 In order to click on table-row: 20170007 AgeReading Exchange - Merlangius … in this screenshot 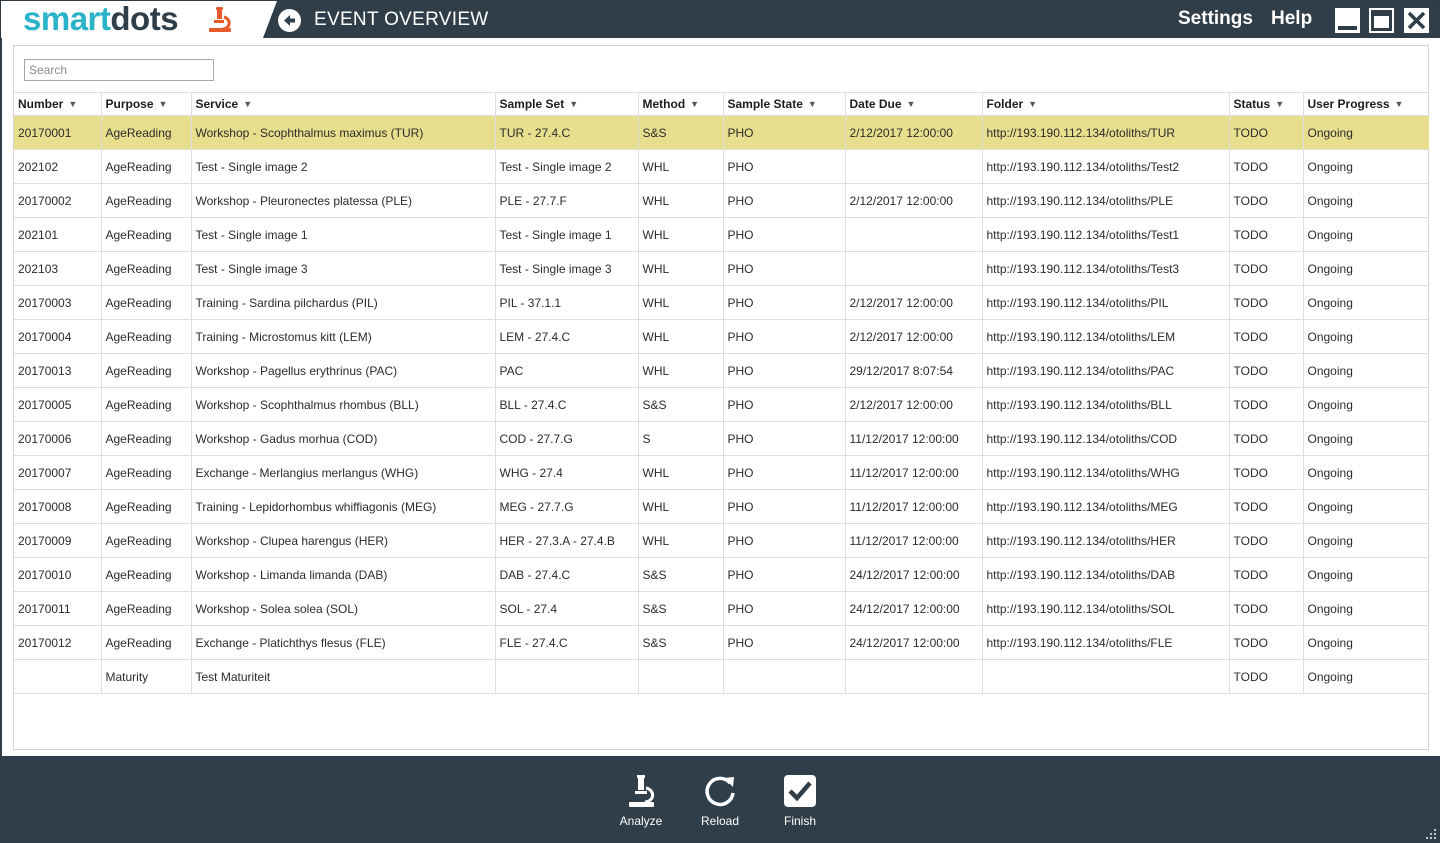, I will do `click(721, 472)`.